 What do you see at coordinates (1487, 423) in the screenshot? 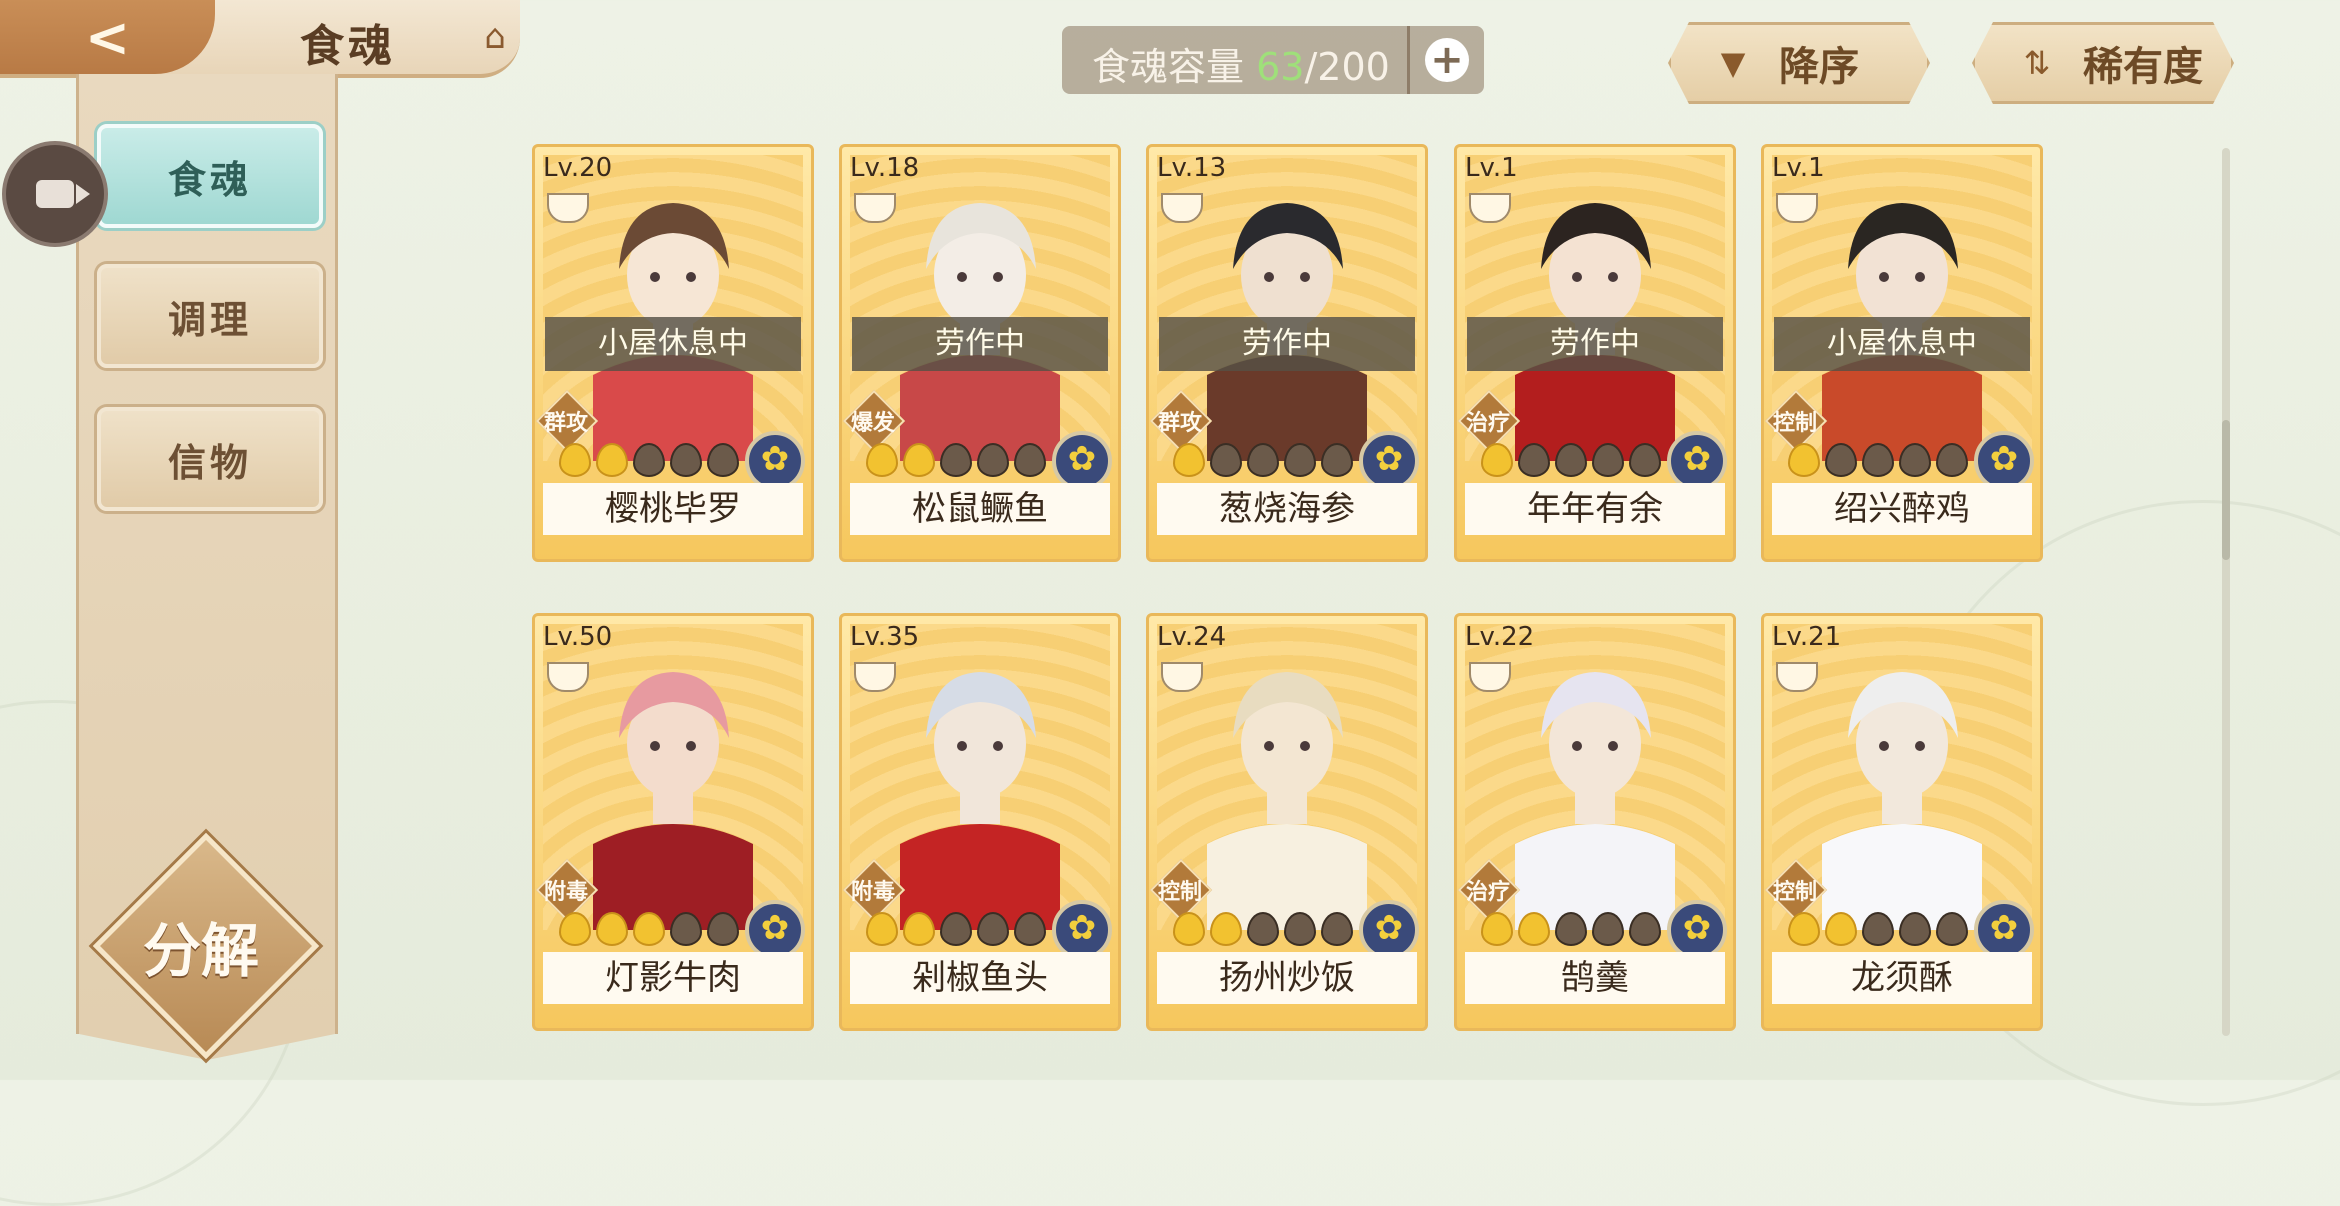
I see `role-label: 治疗` at bounding box center [1487, 423].